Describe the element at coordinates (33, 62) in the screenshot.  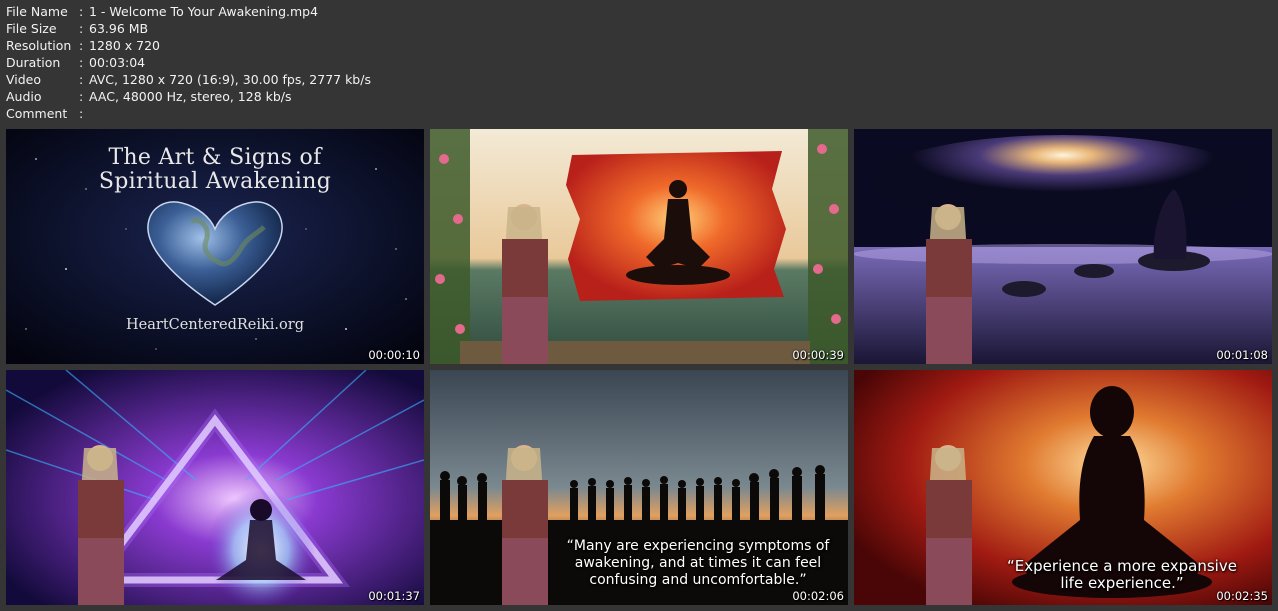
I see `duration-label: Duration` at that location.